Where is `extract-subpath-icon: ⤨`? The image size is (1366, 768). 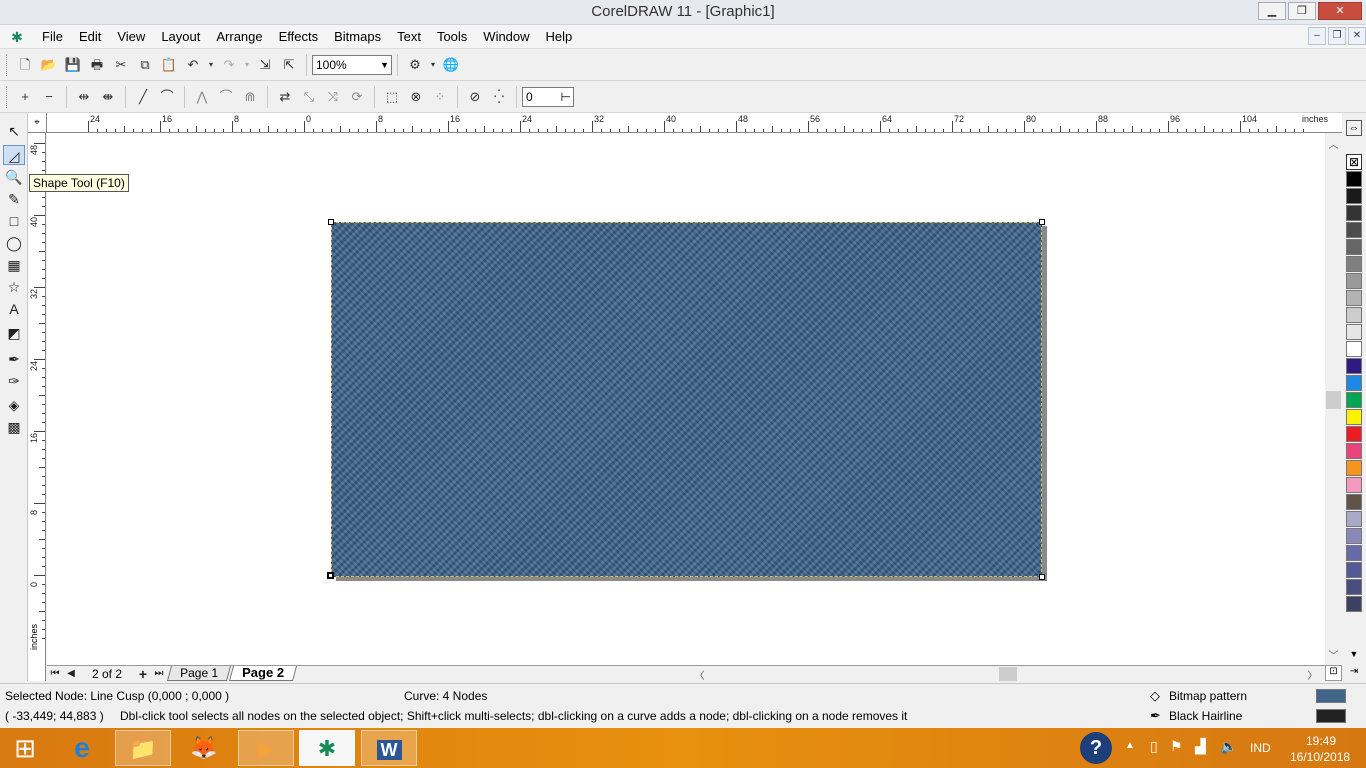
extract-subpath-icon: ⤨ is located at coordinates (333, 97).